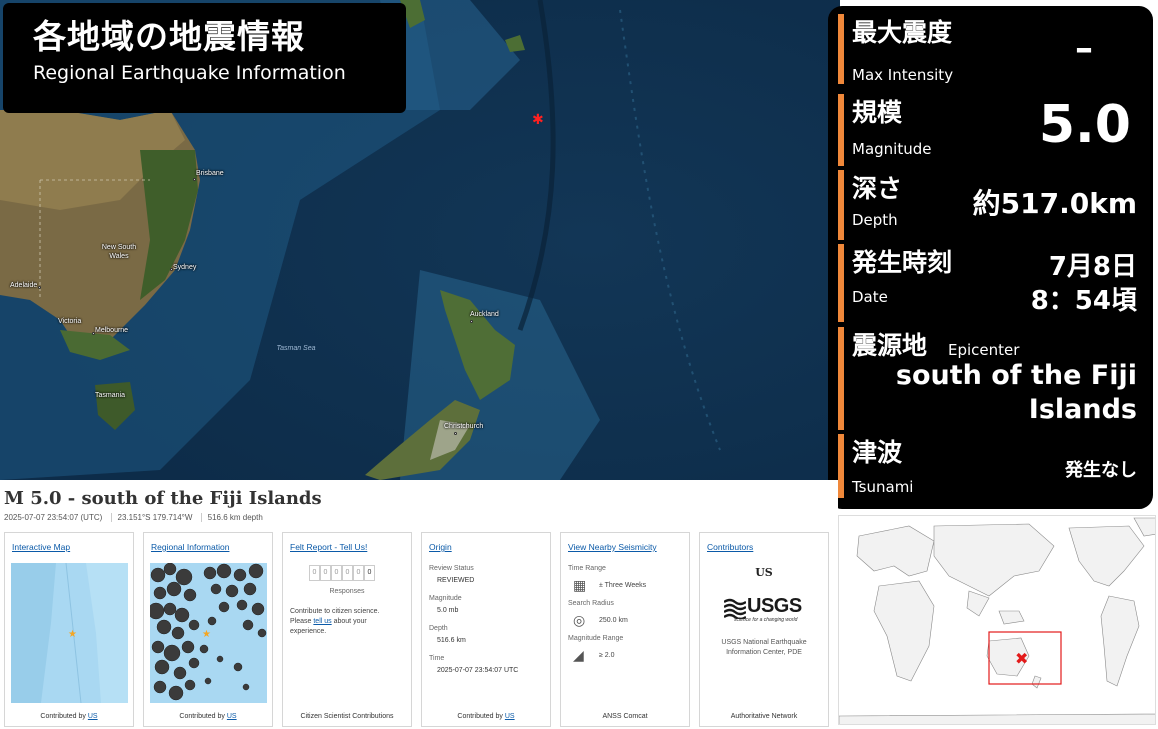 The width and height of the screenshot is (1158, 729). What do you see at coordinates (335, 611) in the screenshot?
I see `felt-text: Contribute to citizen science.` at bounding box center [335, 611].